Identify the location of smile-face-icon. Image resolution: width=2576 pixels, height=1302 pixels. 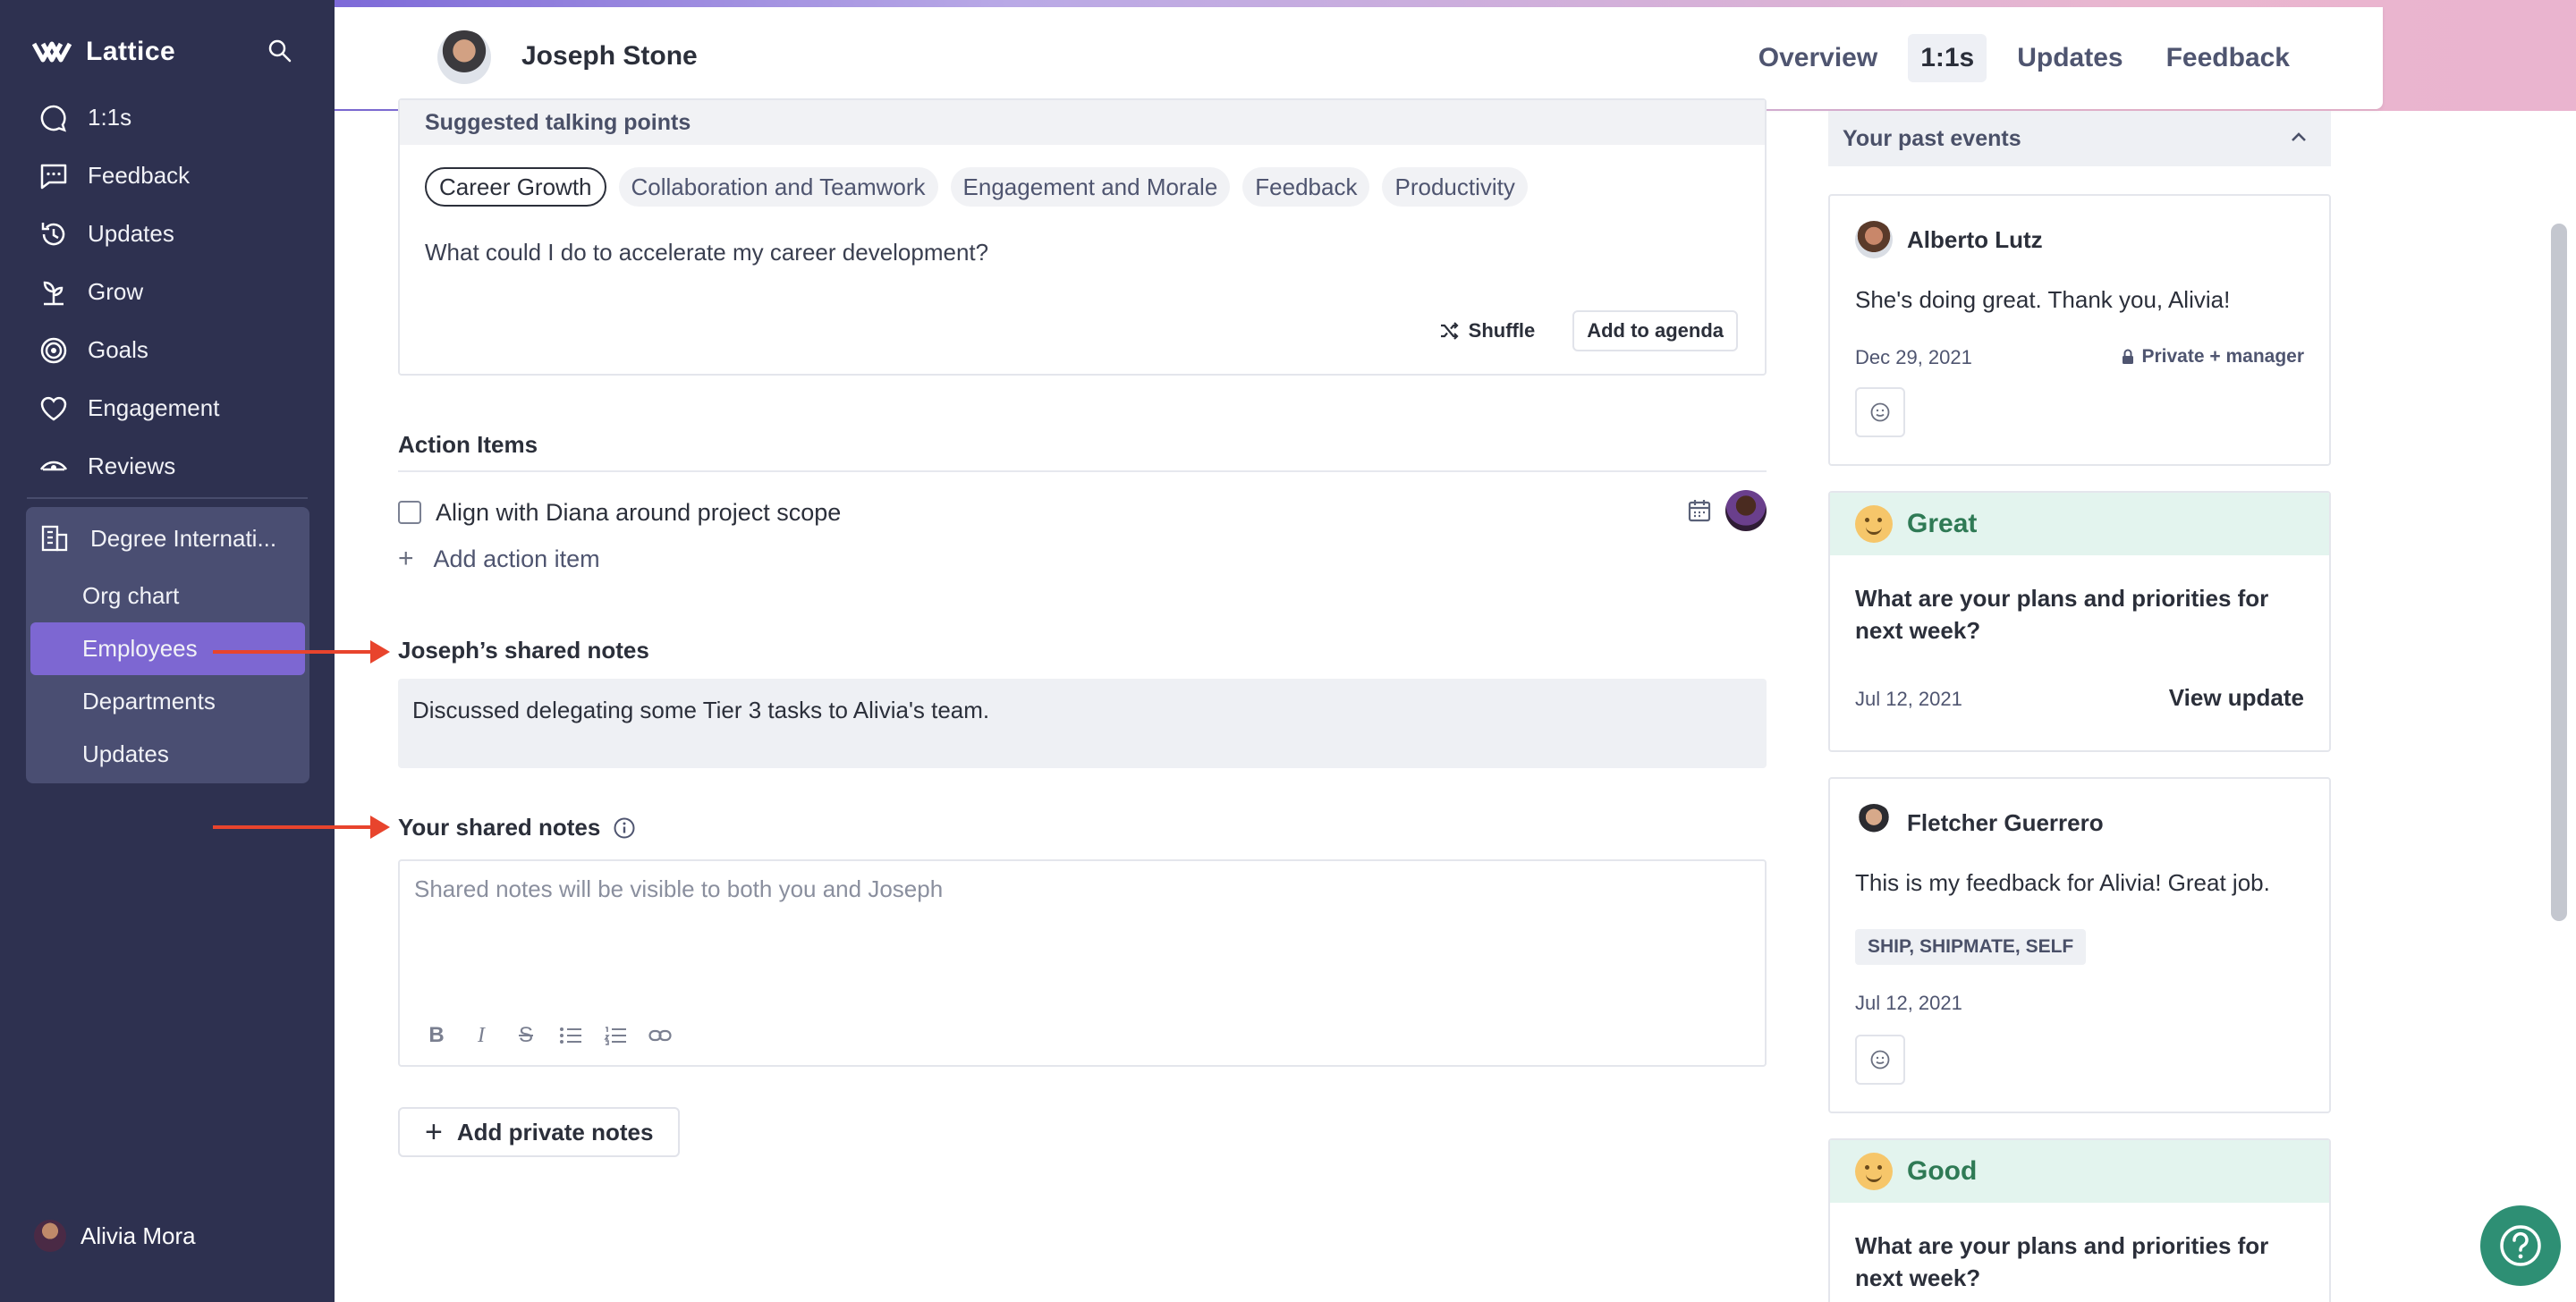
(1874, 1171).